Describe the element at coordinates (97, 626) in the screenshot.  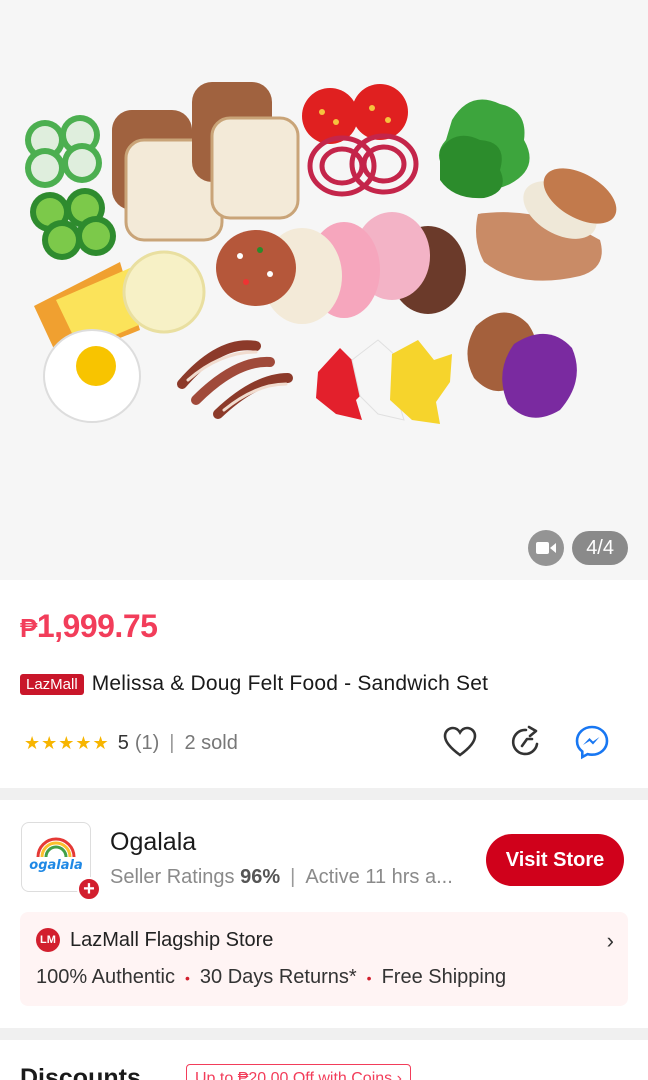
I see `price-value: 1,999.75` at that location.